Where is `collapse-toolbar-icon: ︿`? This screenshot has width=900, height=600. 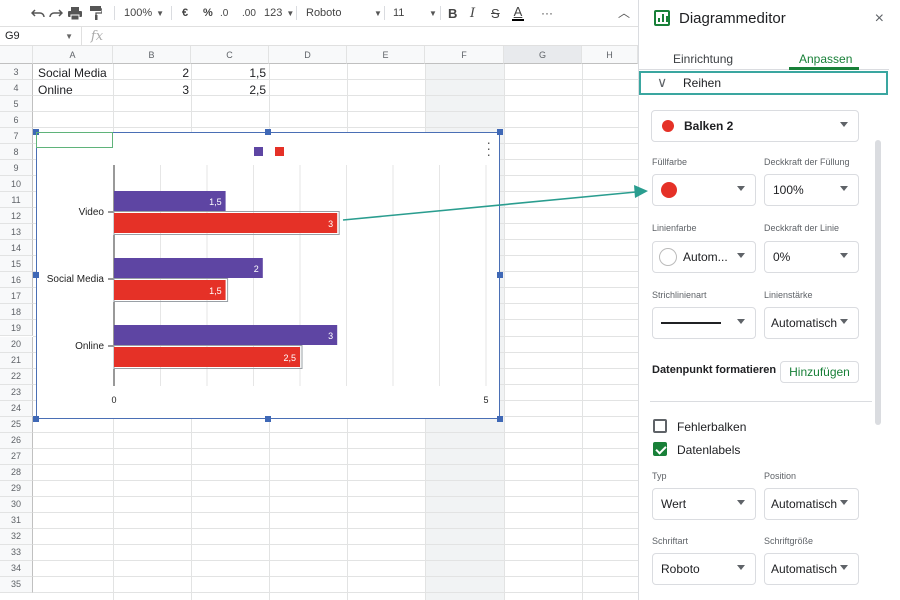 collapse-toolbar-icon: ︿ is located at coordinates (624, 12).